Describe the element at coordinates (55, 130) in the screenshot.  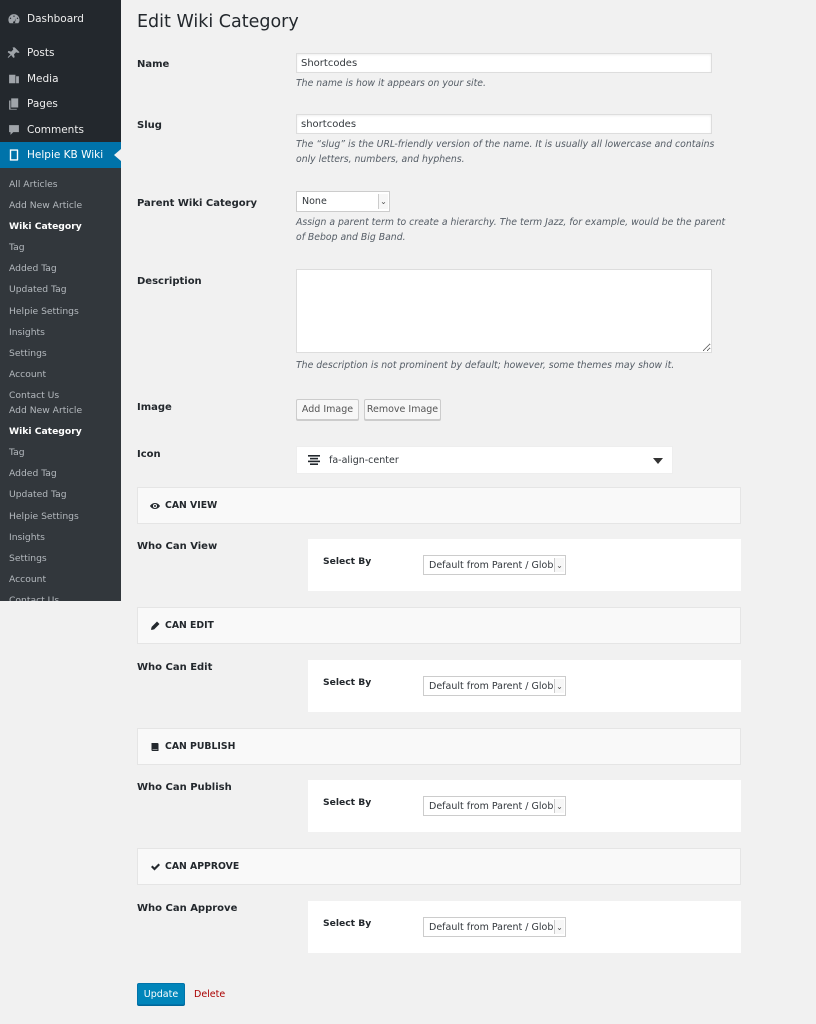
I see `menu-label: Comments` at that location.